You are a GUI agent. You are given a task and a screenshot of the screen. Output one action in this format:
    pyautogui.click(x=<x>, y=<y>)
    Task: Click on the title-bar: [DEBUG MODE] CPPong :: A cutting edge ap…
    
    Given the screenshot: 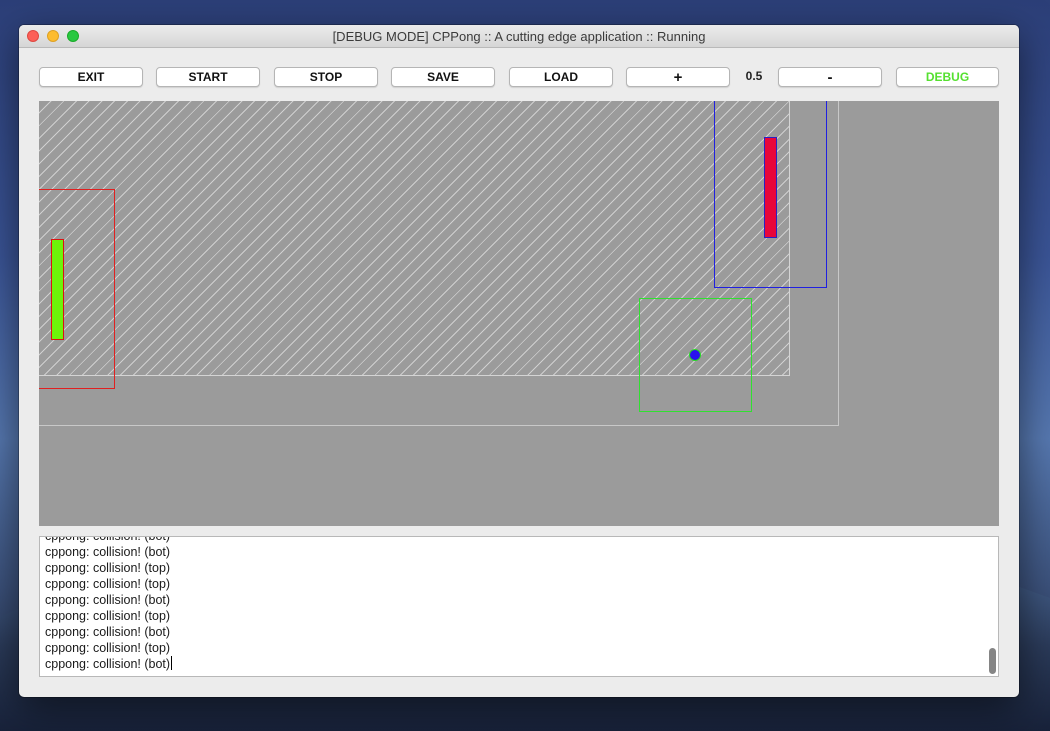 What is the action you would take?
    pyautogui.click(x=519, y=36)
    